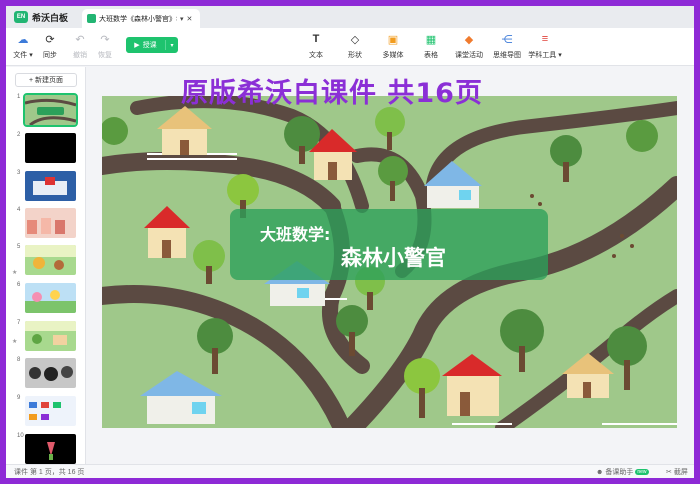  Describe the element at coordinates (316, 39) in the screenshot. I see `text-icon: T` at that location.